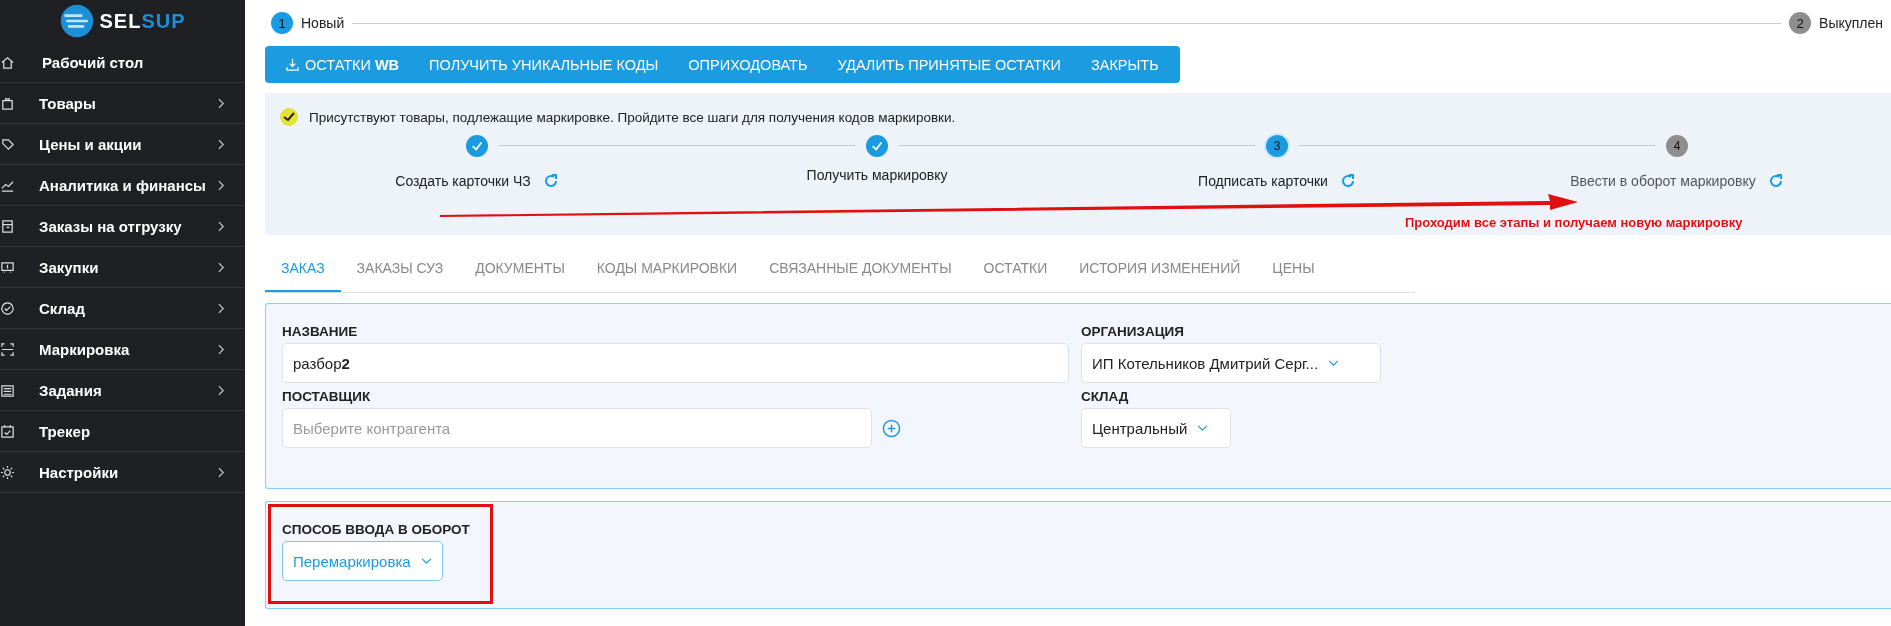 Image resolution: width=1891 pixels, height=626 pixels. What do you see at coordinates (122, 103) in the screenshot?
I see `sidebar-item: Товары` at bounding box center [122, 103].